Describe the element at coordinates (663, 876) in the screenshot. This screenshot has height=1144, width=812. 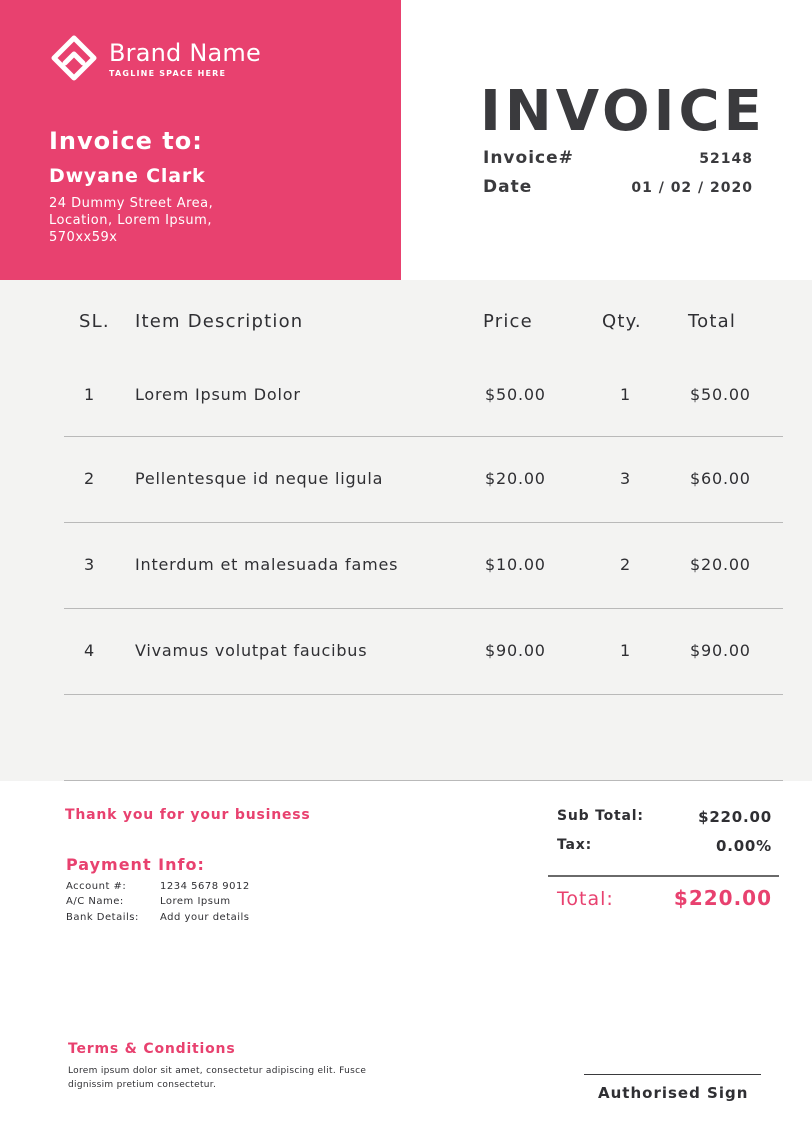
I see `summary-divider` at that location.